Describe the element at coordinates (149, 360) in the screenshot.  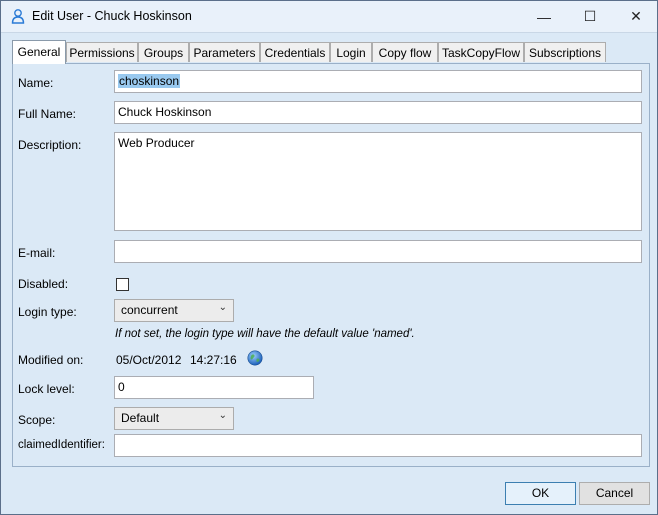
I see `modified-date: 05/Oct/2012` at that location.